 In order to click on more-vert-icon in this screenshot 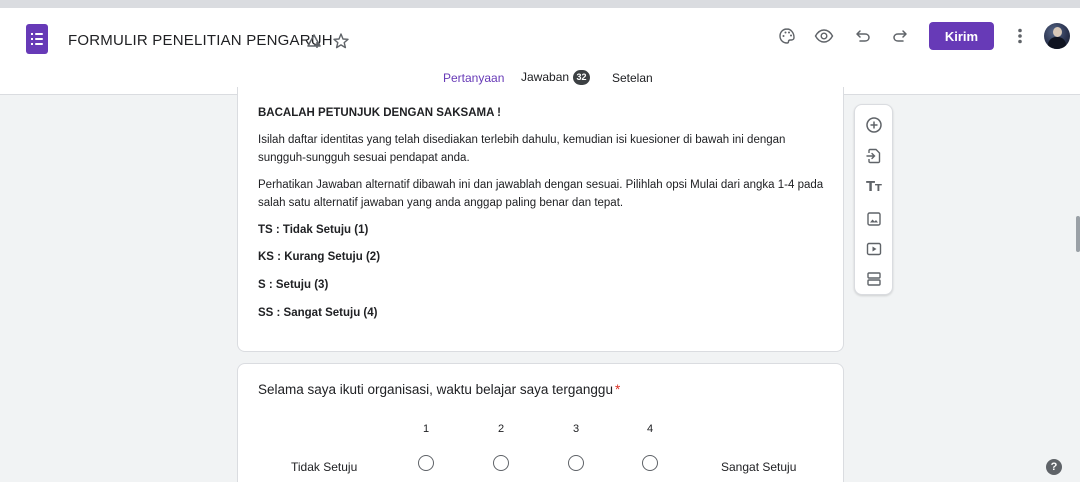, I will do `click(1020, 36)`.